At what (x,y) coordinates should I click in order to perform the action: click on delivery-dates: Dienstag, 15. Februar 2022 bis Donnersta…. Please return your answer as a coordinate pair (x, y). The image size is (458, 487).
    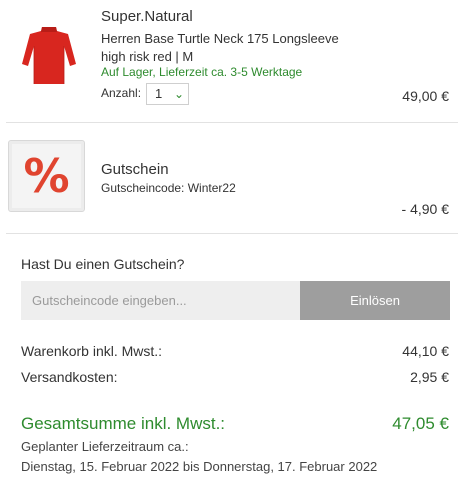
    Looking at the image, I should click on (199, 466).